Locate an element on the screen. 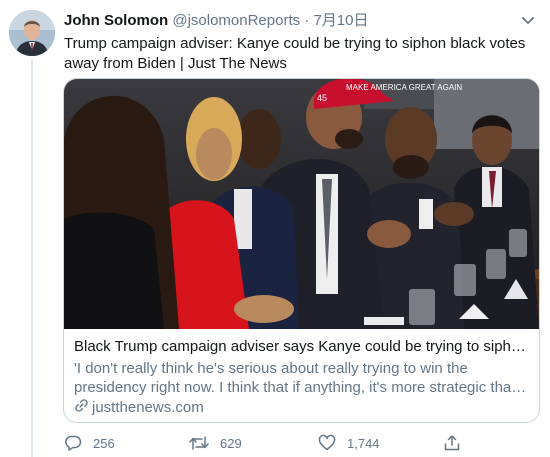 Image resolution: width=550 pixels, height=457 pixels. heart-icon is located at coordinates (327, 443).